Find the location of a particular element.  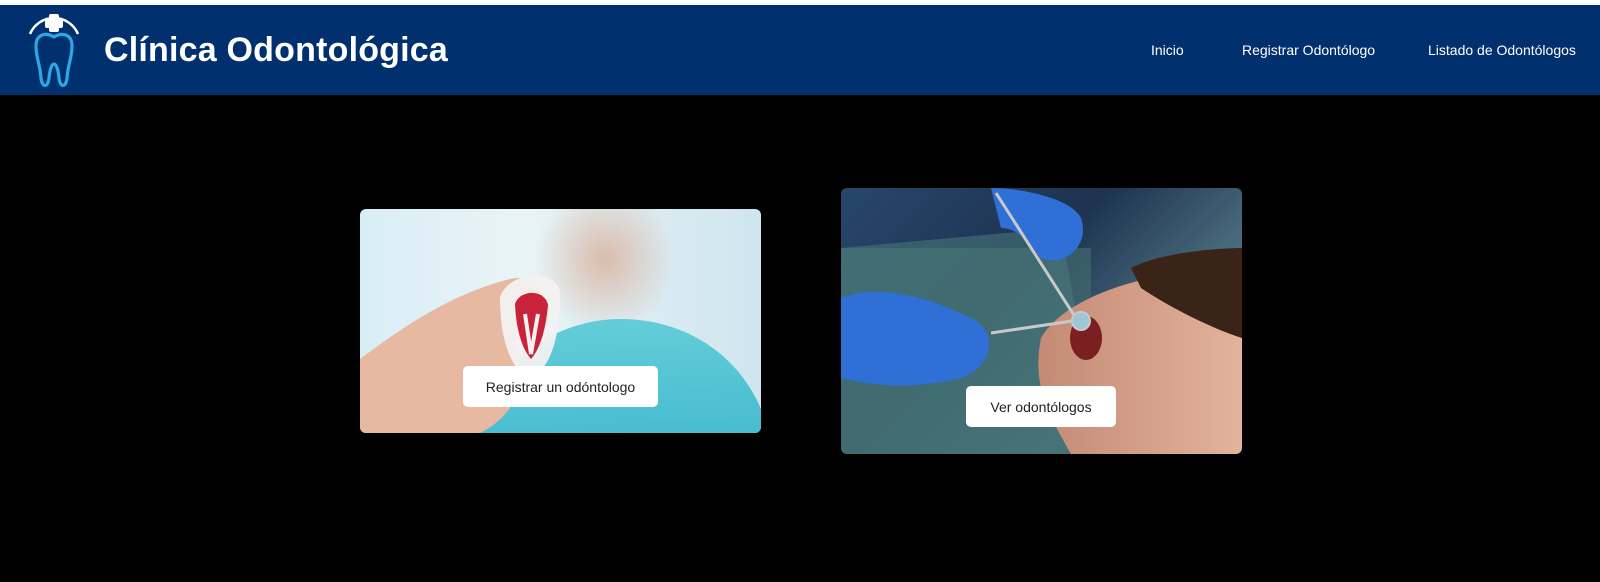

nav-registrar-odontologo: Registrar Odontólogo is located at coordinates (1308, 50).